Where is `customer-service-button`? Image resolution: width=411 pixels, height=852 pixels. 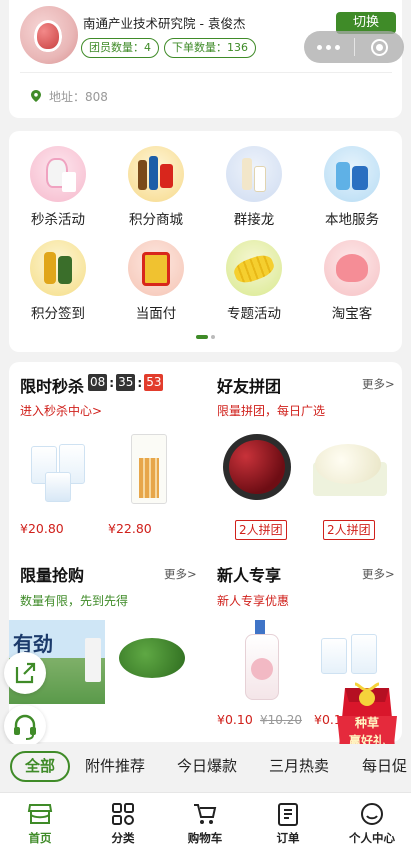 customer-service-button is located at coordinates (25, 726).